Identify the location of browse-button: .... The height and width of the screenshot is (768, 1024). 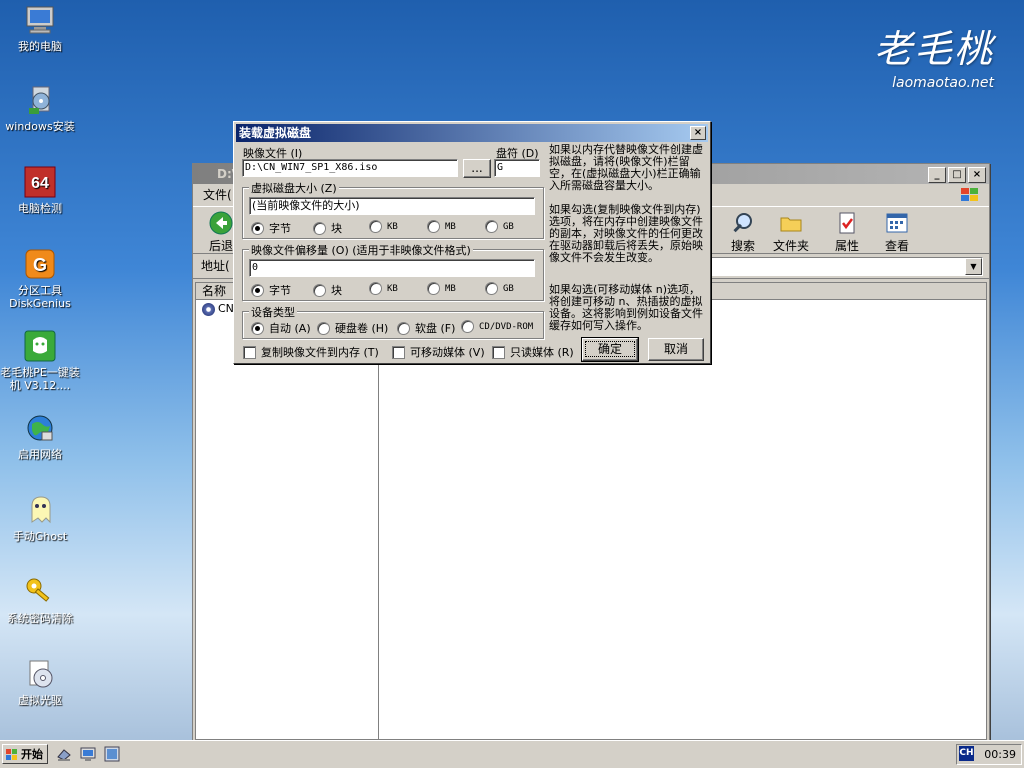
(477, 168).